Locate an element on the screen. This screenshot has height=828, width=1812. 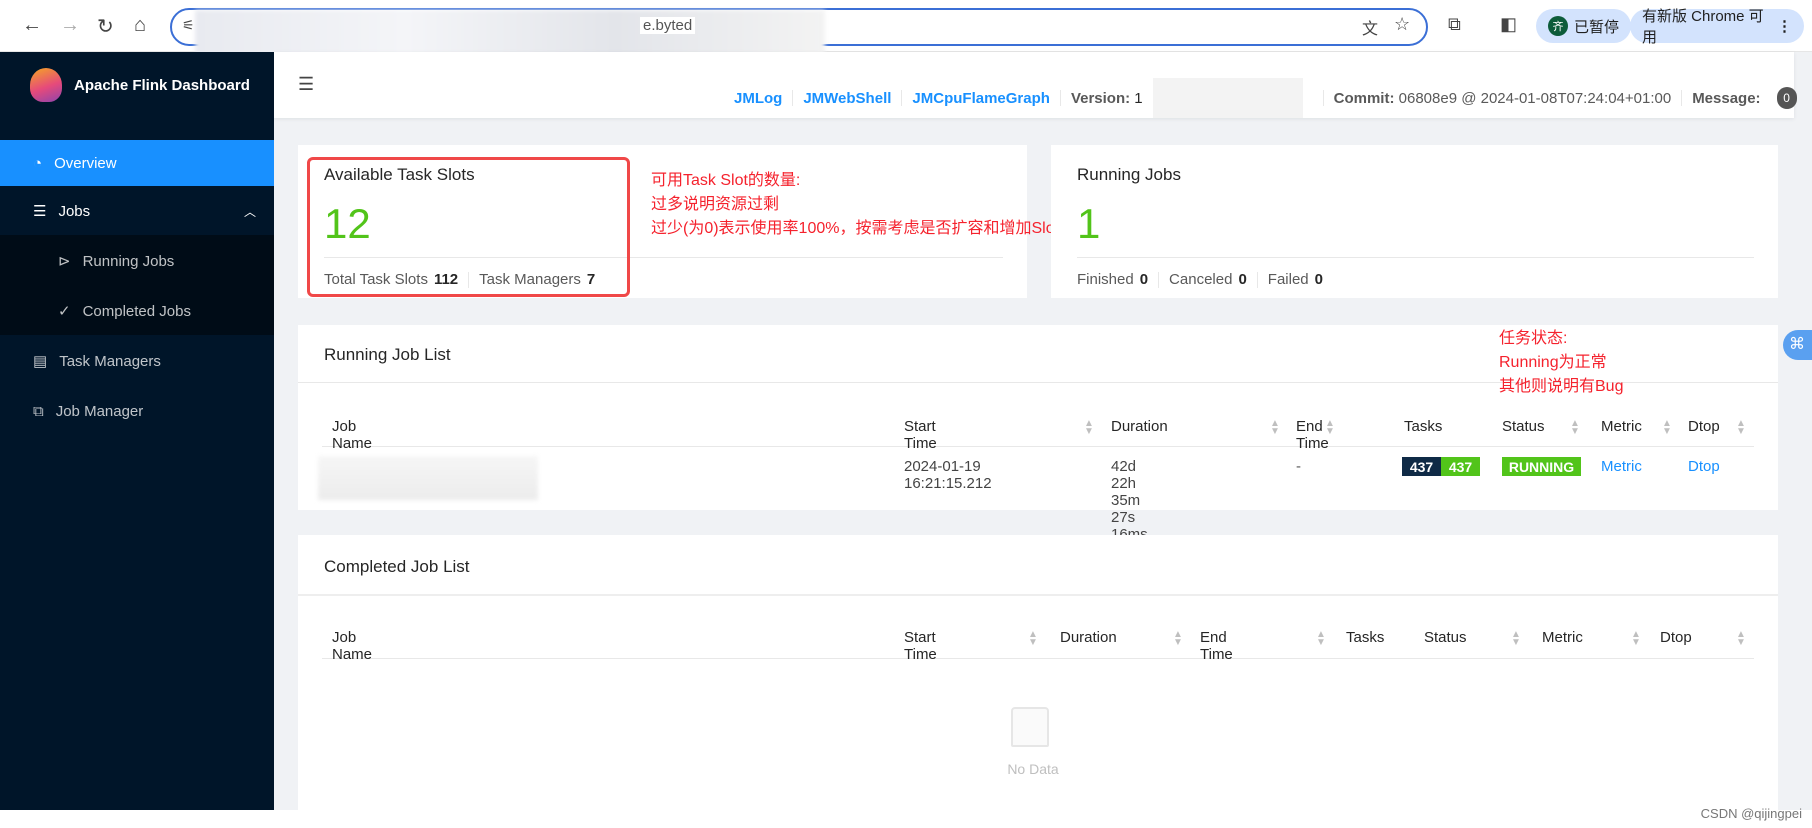
annotation-box is located at coordinates (468, 227).